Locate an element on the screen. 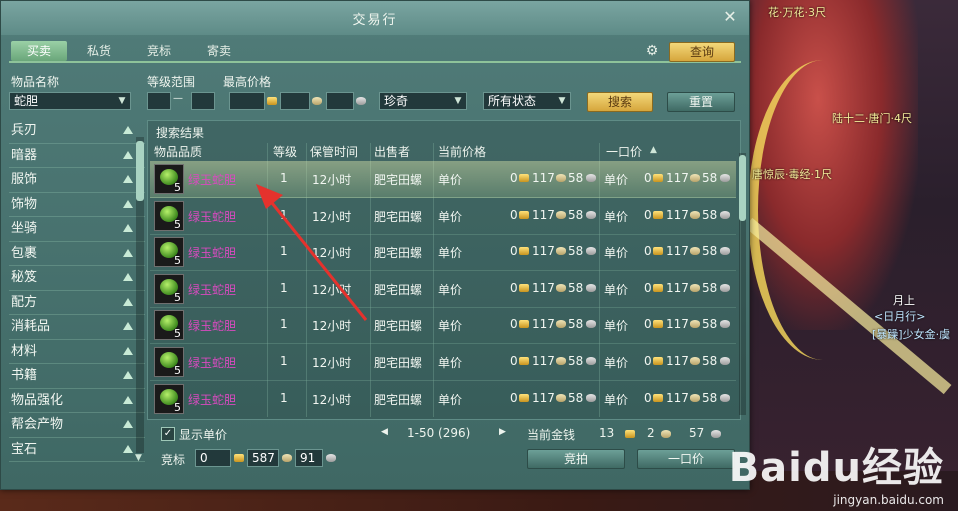 The width and height of the screenshot is (958, 511). search-button: 搜索 is located at coordinates (620, 102).